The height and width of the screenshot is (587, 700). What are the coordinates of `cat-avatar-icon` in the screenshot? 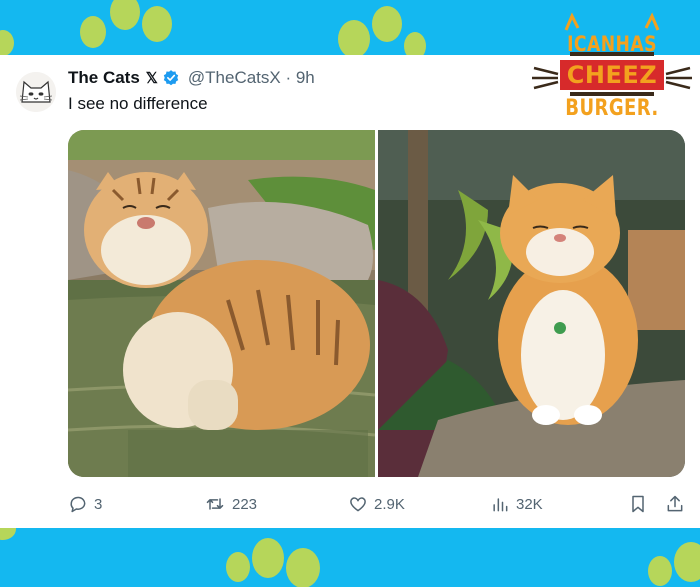 It's located at (36, 92).